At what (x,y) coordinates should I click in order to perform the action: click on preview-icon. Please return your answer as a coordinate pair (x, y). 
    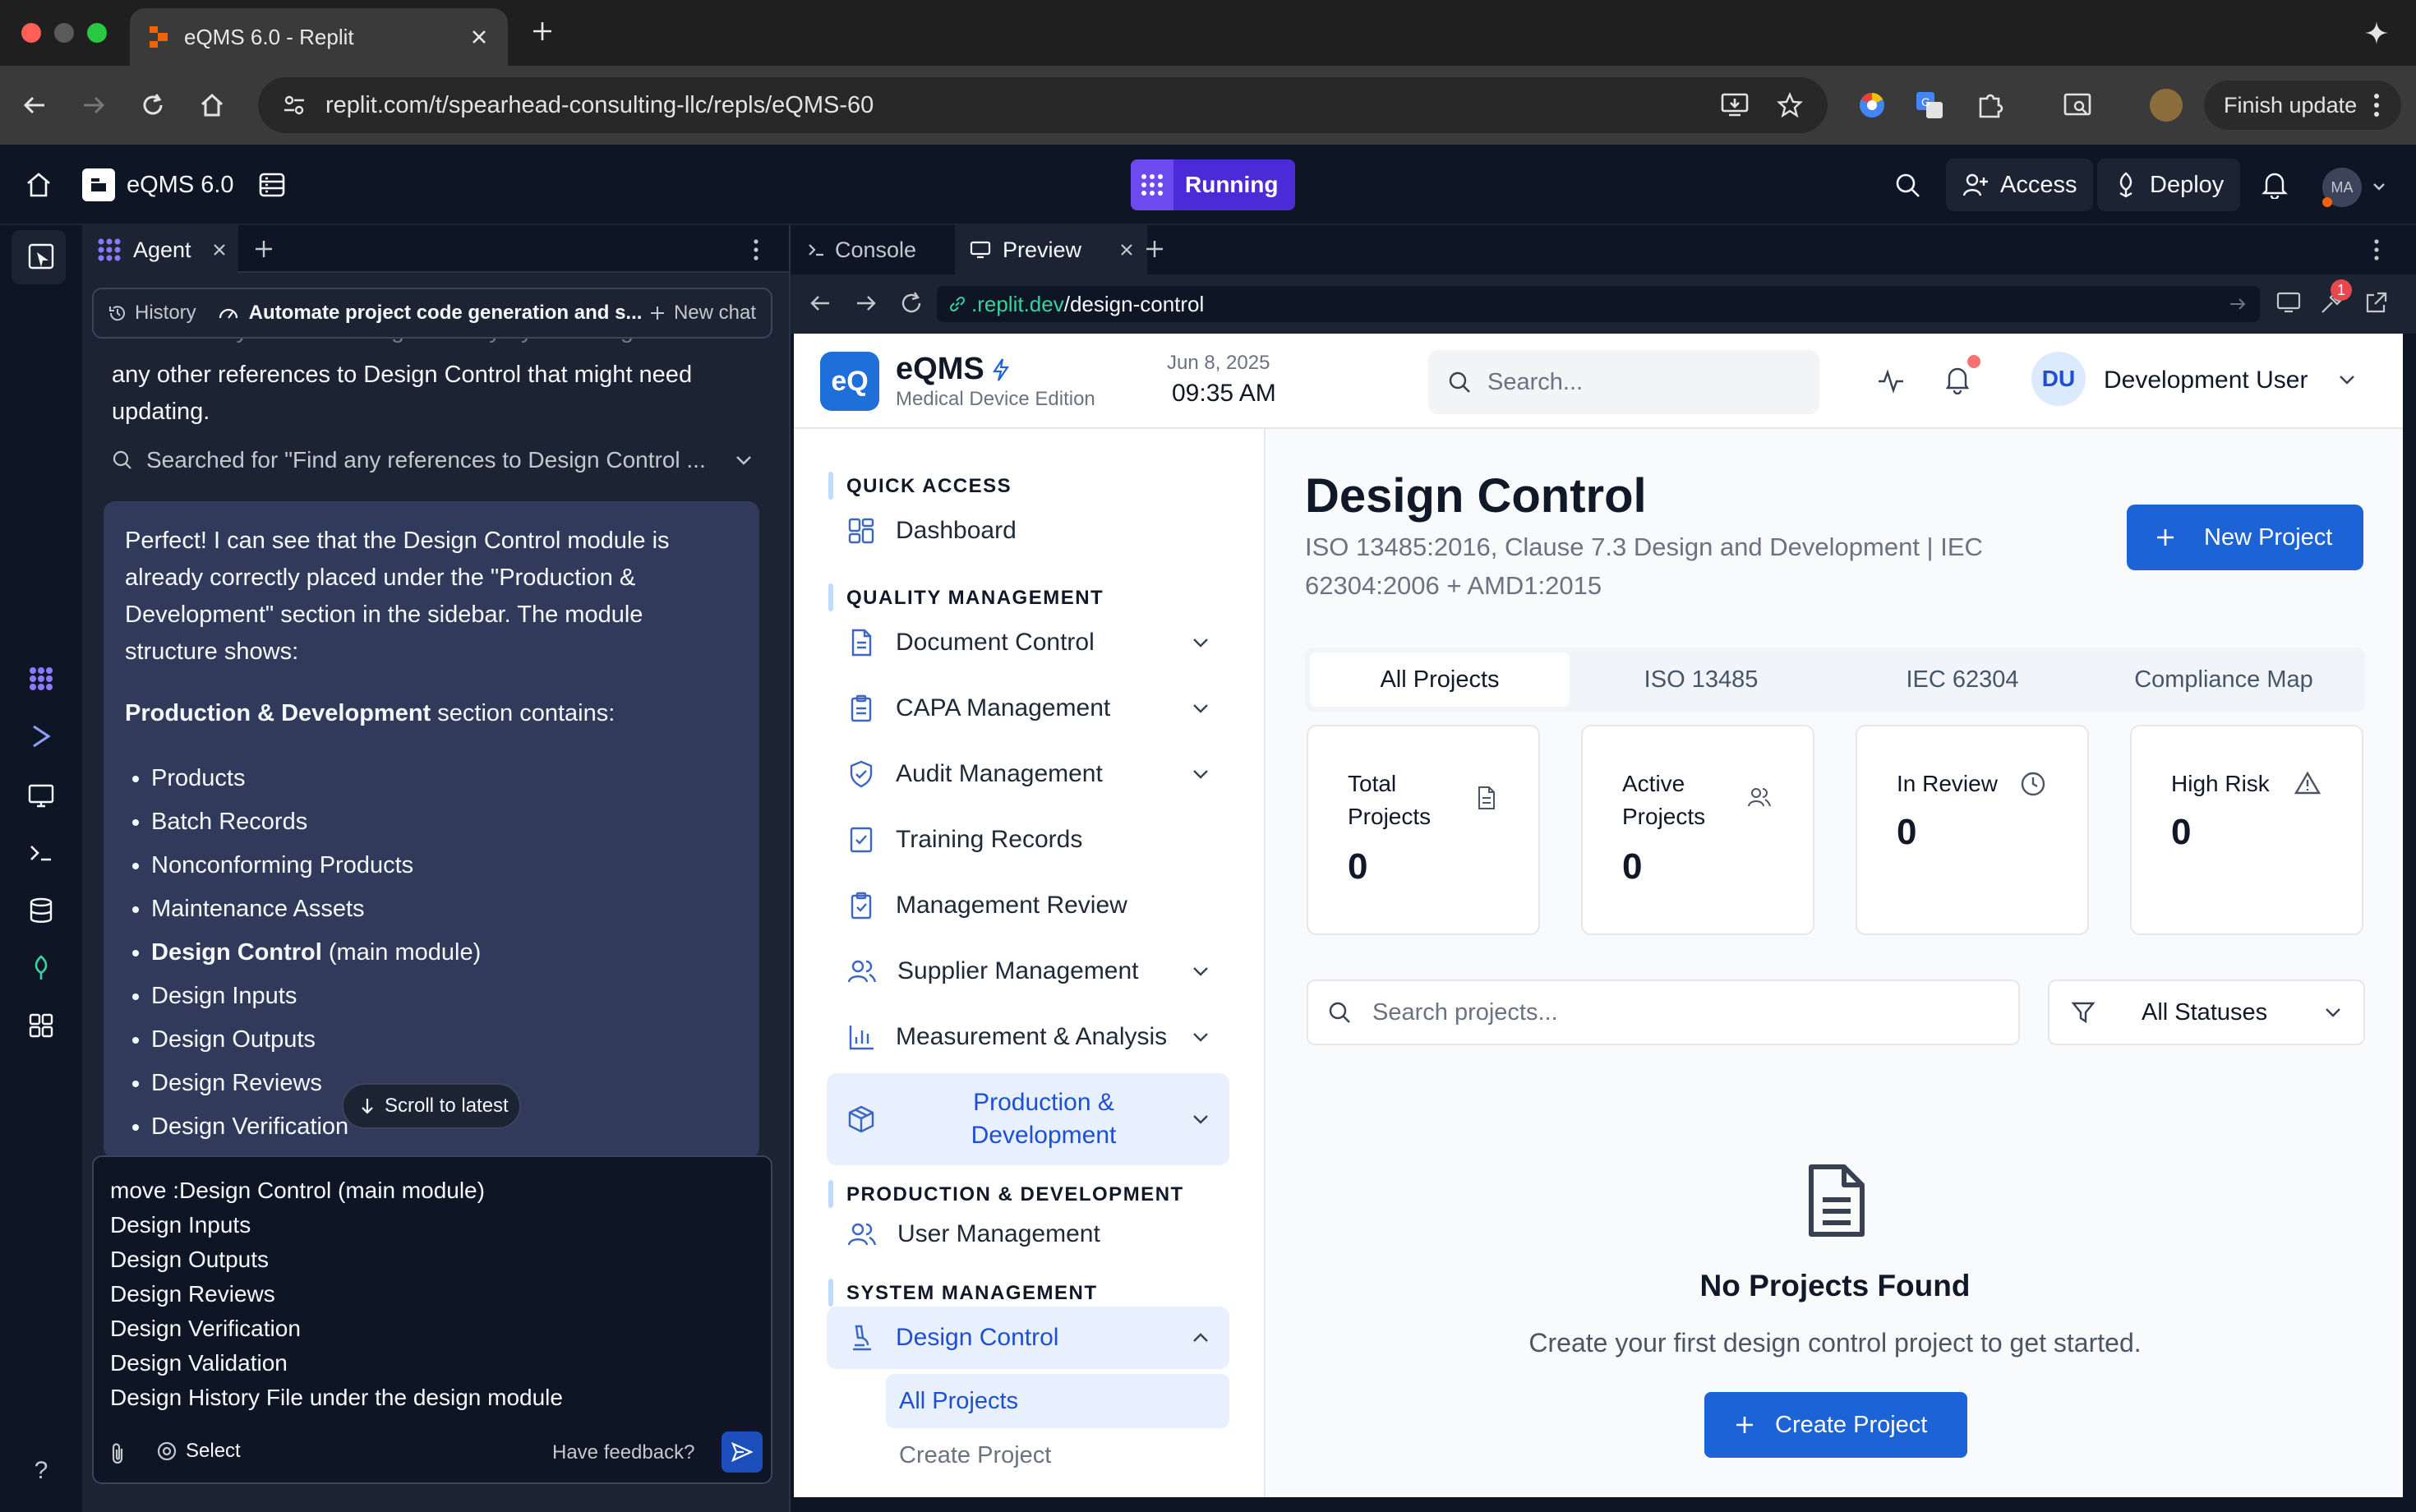
    Looking at the image, I should click on (41, 795).